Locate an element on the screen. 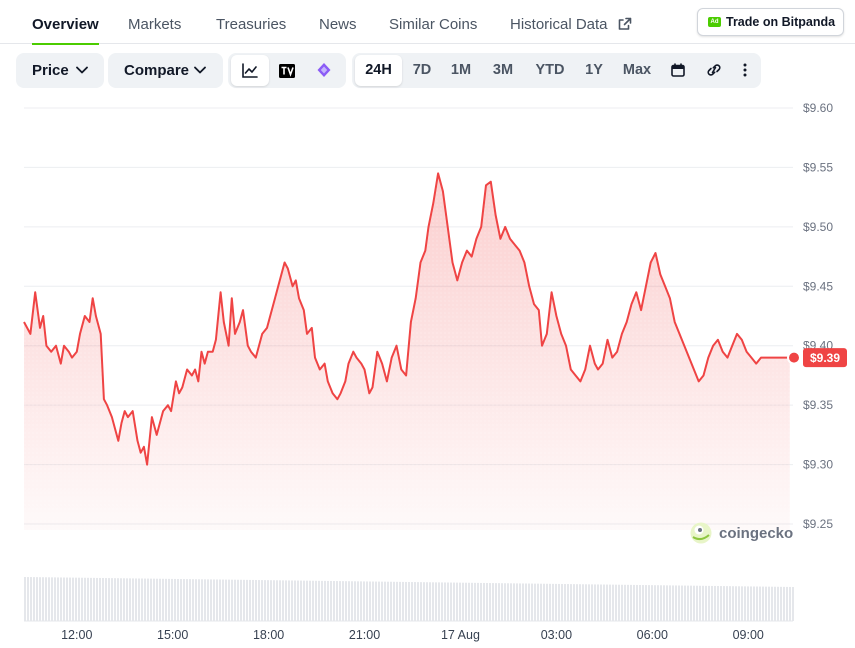 Image resolution: width=855 pixels, height=648 pixels. line-chart-icon is located at coordinates (250, 70).